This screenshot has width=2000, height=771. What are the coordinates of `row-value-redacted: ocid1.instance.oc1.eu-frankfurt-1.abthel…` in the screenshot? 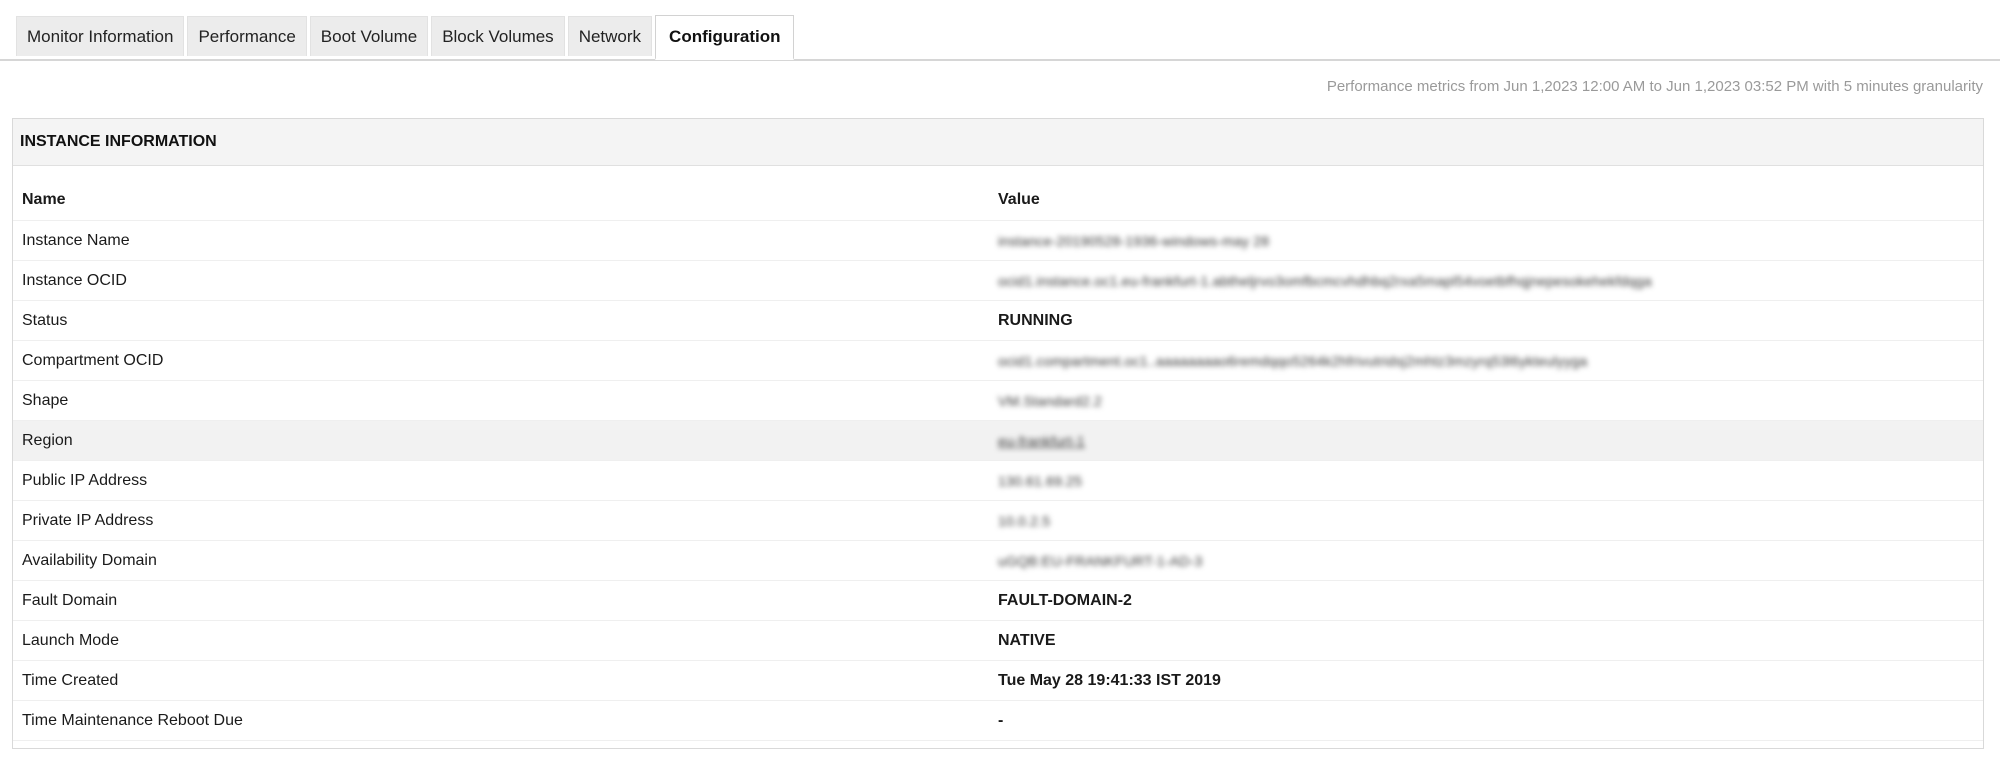 It's located at (1325, 280).